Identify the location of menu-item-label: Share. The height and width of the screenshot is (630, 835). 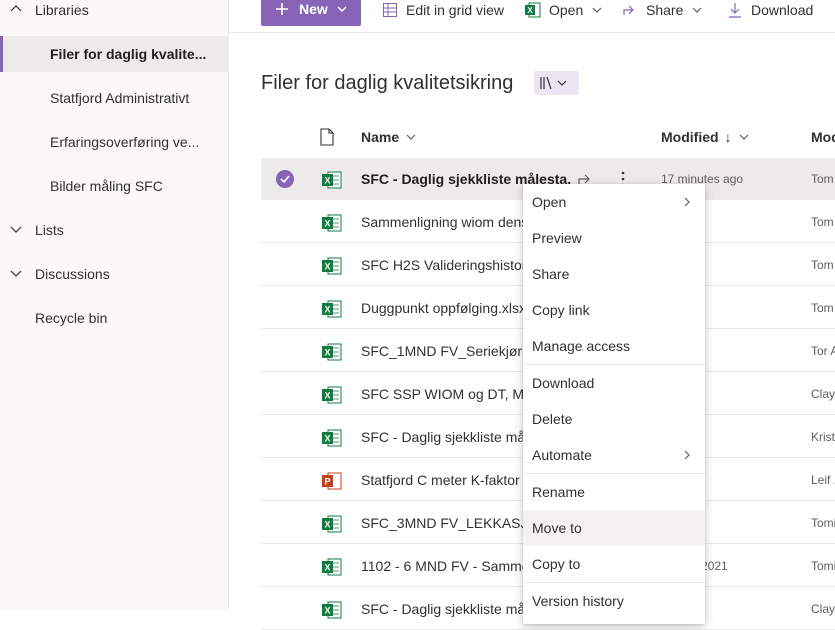
(551, 274).